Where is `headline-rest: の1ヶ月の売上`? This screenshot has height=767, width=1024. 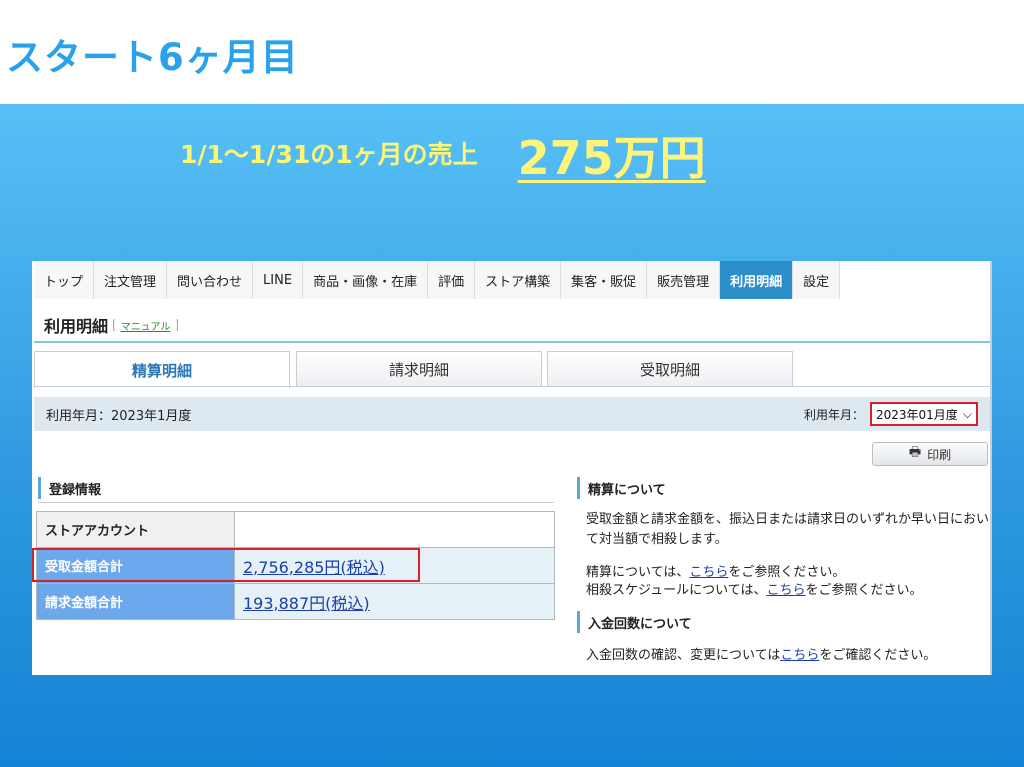
headline-rest: の1ヶ月の売上 is located at coordinates (394, 154).